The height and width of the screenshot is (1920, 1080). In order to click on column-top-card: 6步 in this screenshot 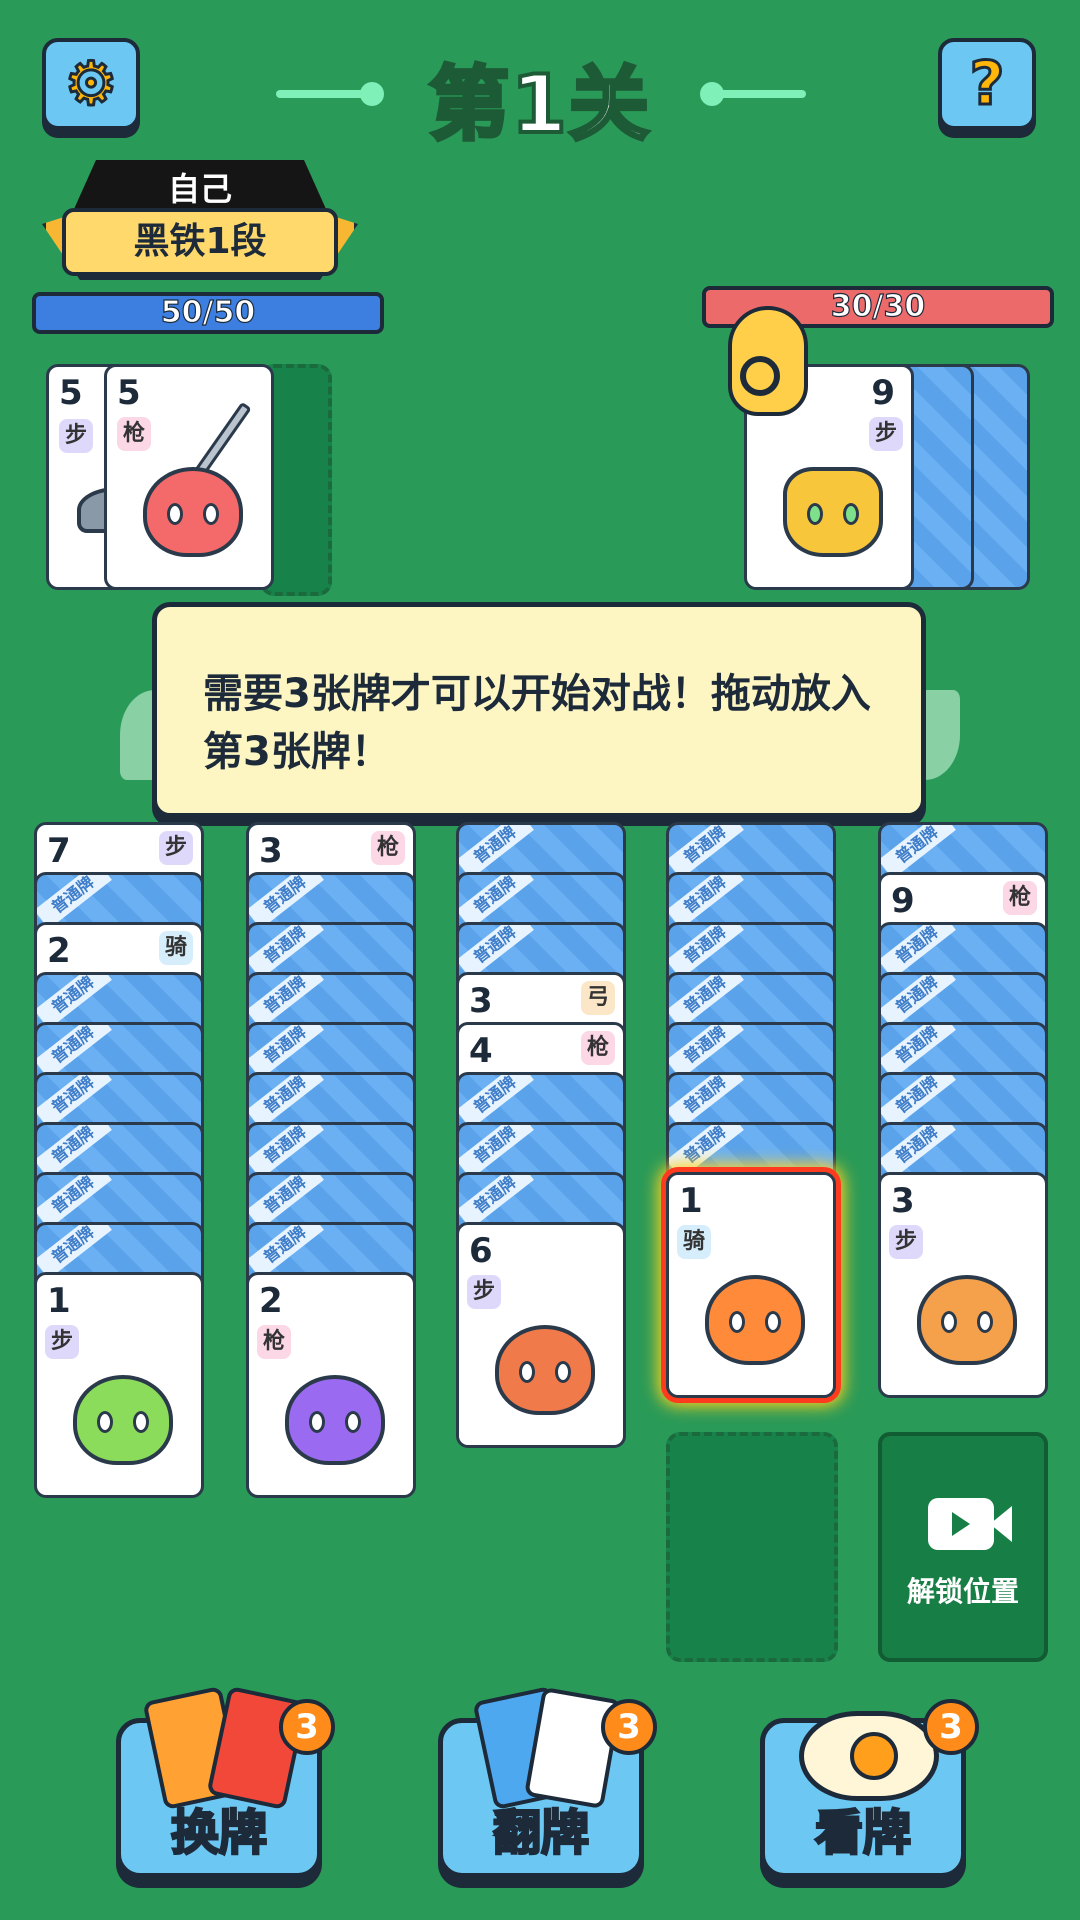, I will do `click(541, 1335)`.